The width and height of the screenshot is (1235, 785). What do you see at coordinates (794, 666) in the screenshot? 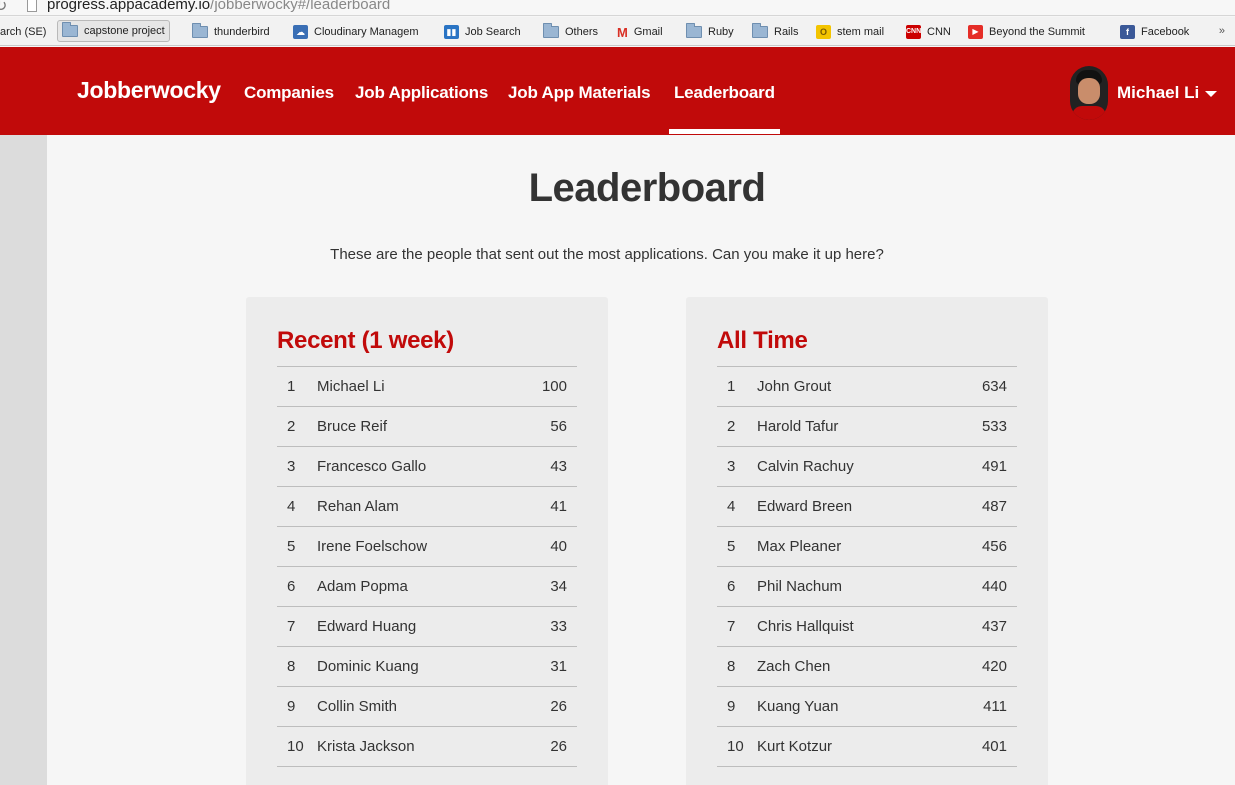
I see `user-name: Zach Chen` at bounding box center [794, 666].